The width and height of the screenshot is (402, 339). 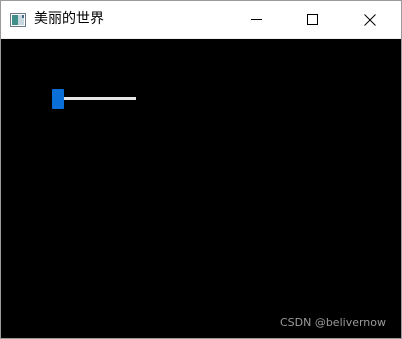 I want to click on window-title: 美丽的世界, so click(x=69, y=19).